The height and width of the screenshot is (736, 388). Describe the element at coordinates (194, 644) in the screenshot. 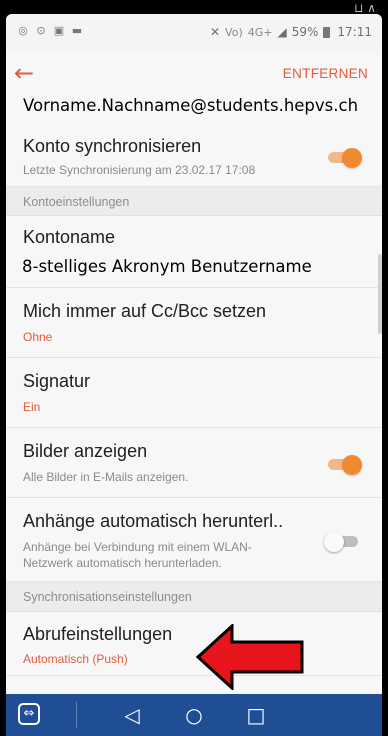

I see `setting-fetch: Abrufeinstellungen Automatisch (Push)` at that location.